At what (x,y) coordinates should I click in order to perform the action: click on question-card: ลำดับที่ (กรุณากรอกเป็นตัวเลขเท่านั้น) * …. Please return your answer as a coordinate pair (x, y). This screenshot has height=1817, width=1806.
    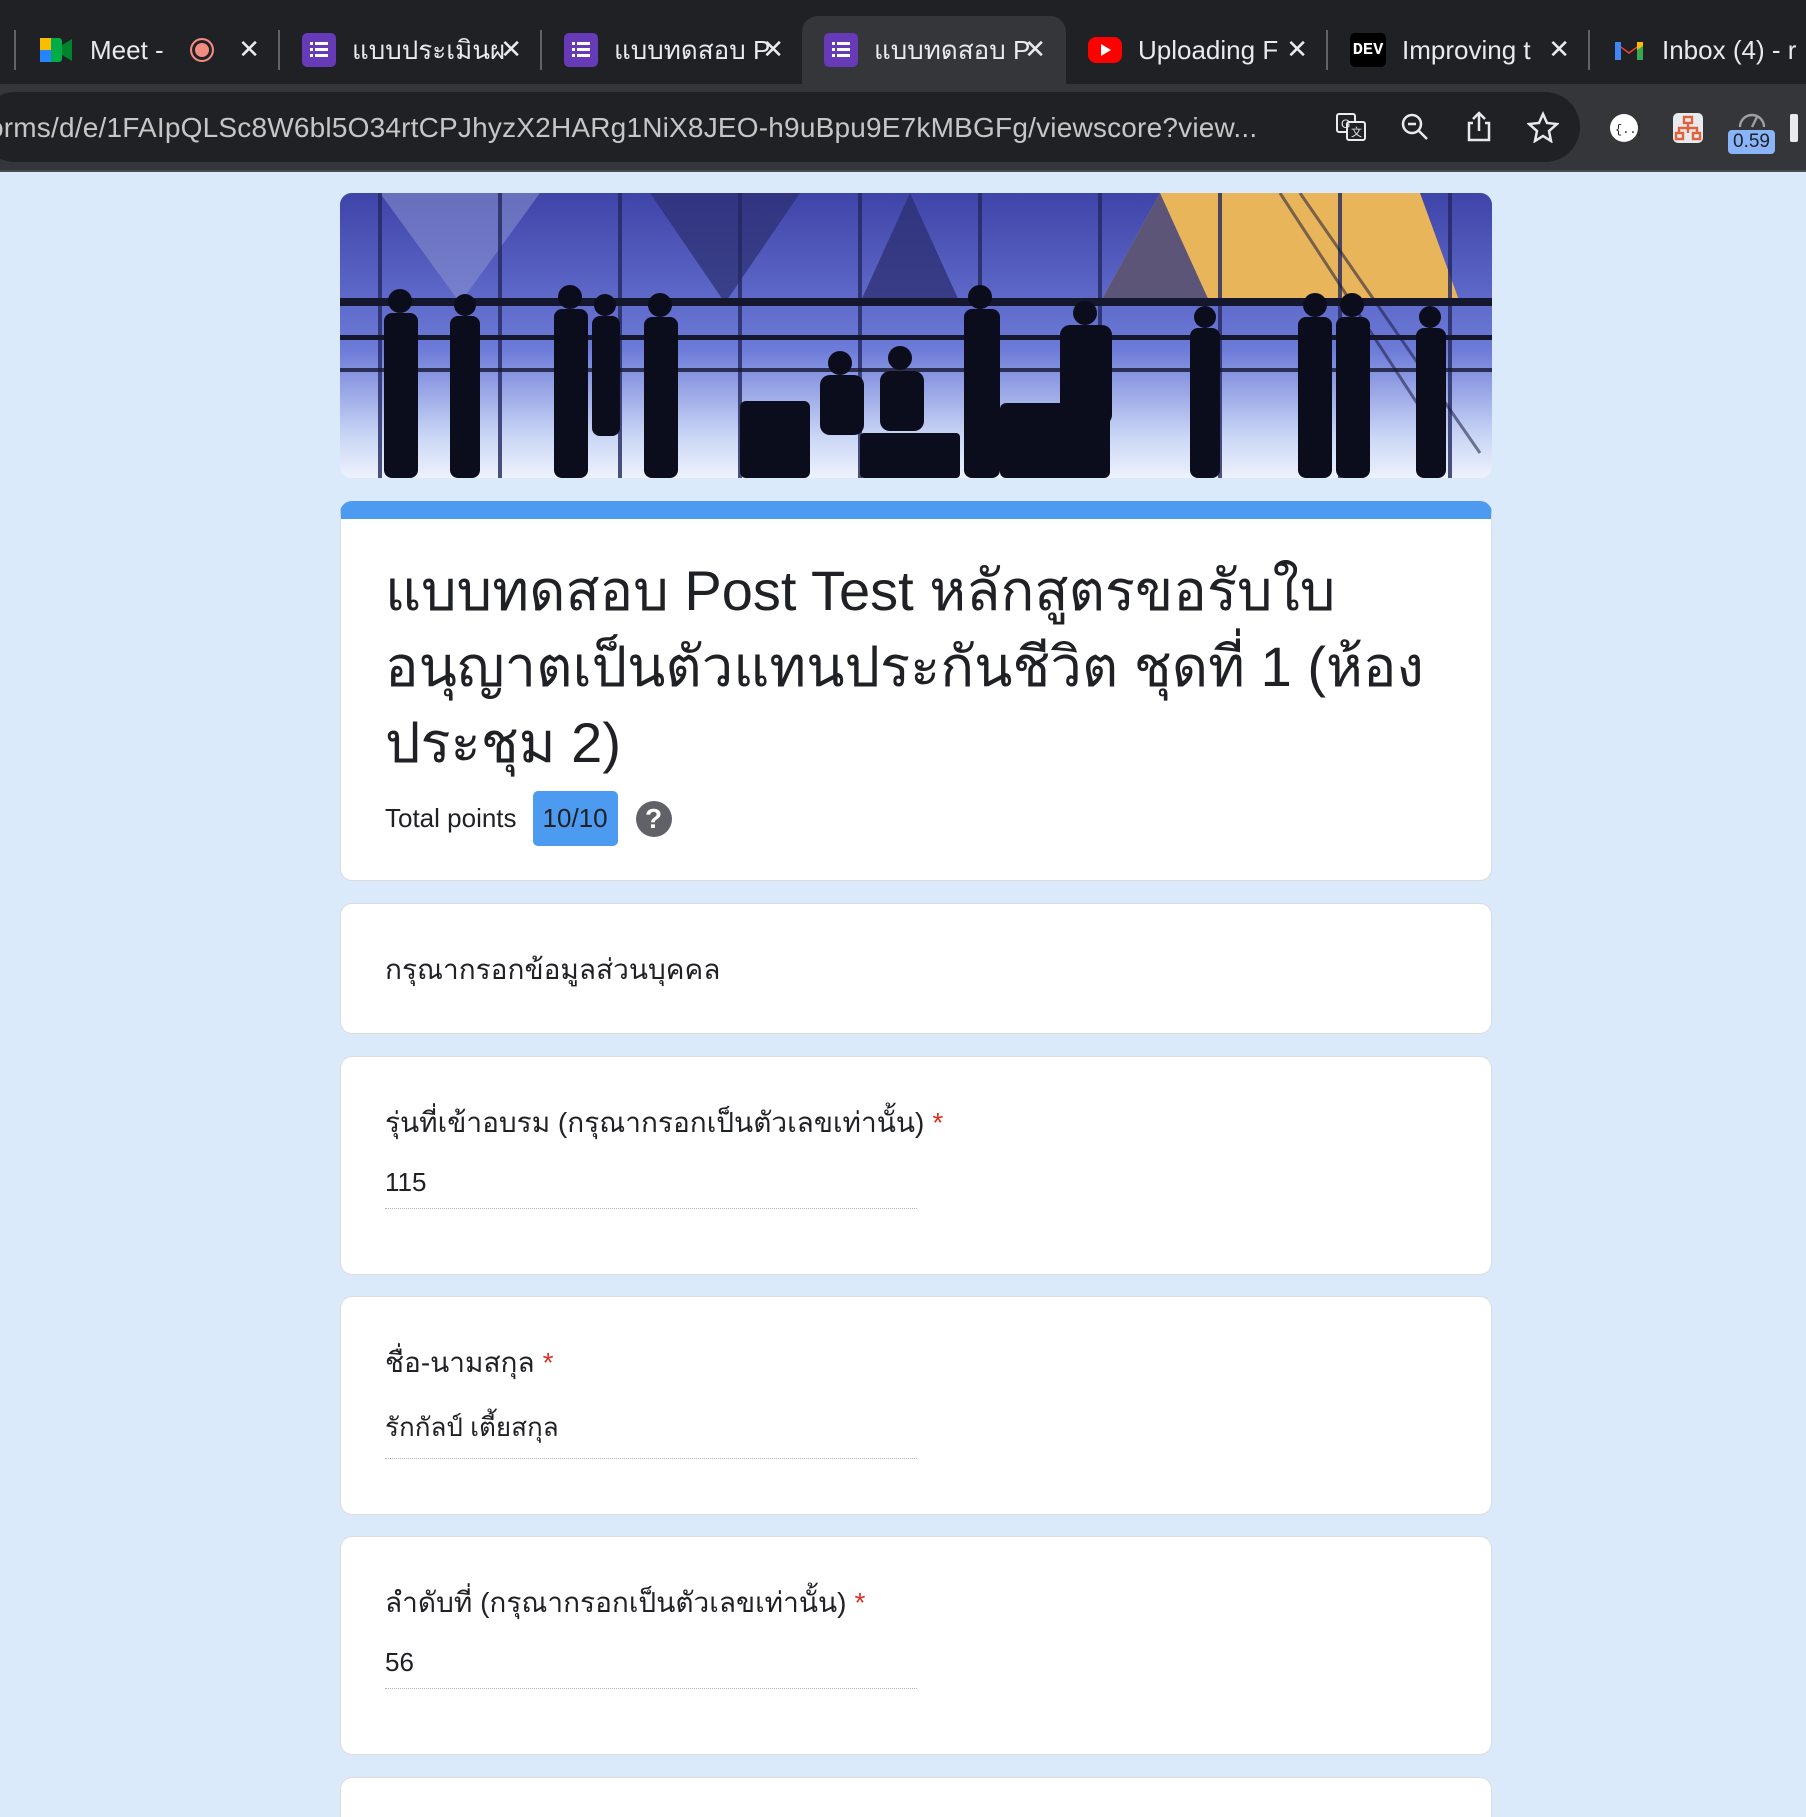
    Looking at the image, I should click on (916, 1645).